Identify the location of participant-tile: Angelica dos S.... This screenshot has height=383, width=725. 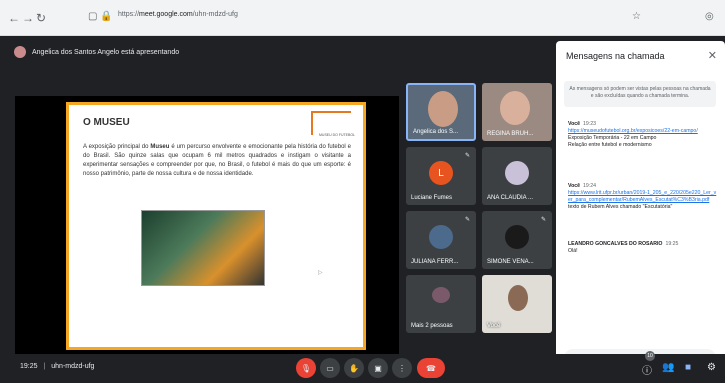
(441, 112).